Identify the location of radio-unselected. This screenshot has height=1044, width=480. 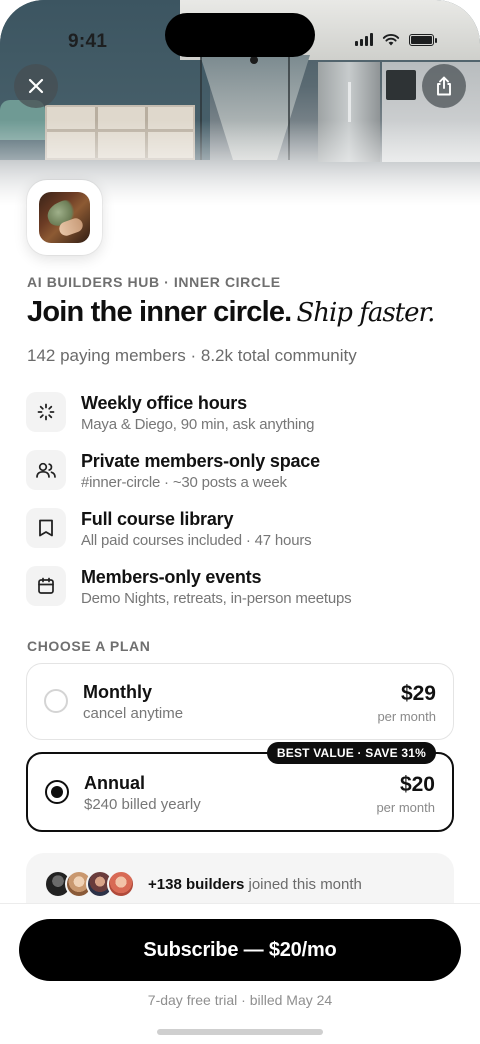
(56, 701).